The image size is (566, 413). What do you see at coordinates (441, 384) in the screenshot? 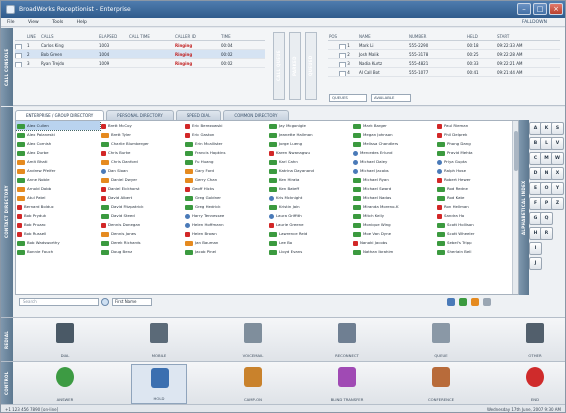
I see `conference-button: CONFERENCE` at bounding box center [441, 384].